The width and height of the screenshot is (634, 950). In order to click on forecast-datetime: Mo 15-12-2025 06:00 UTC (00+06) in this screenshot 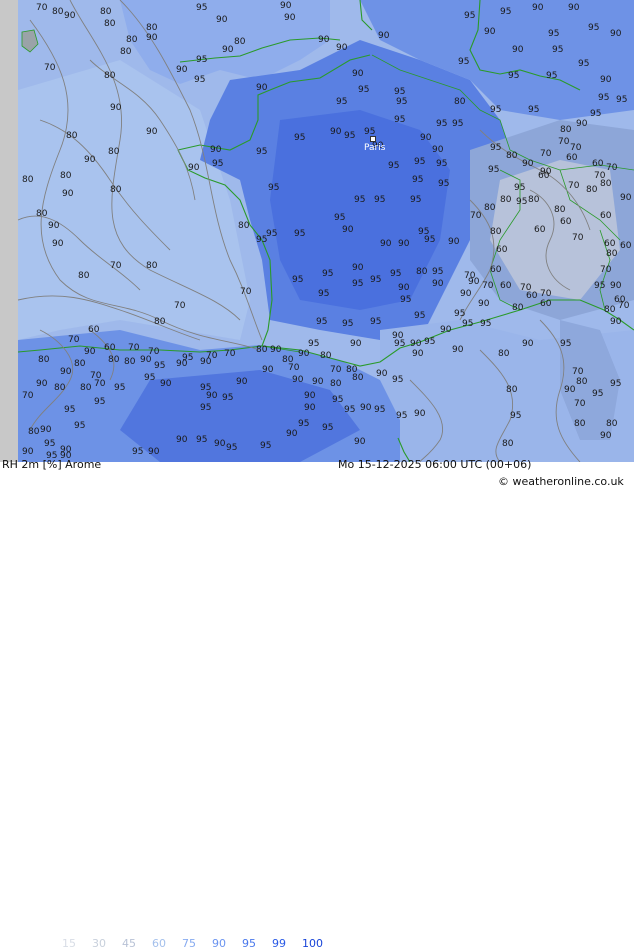, I will do `click(435, 464)`.